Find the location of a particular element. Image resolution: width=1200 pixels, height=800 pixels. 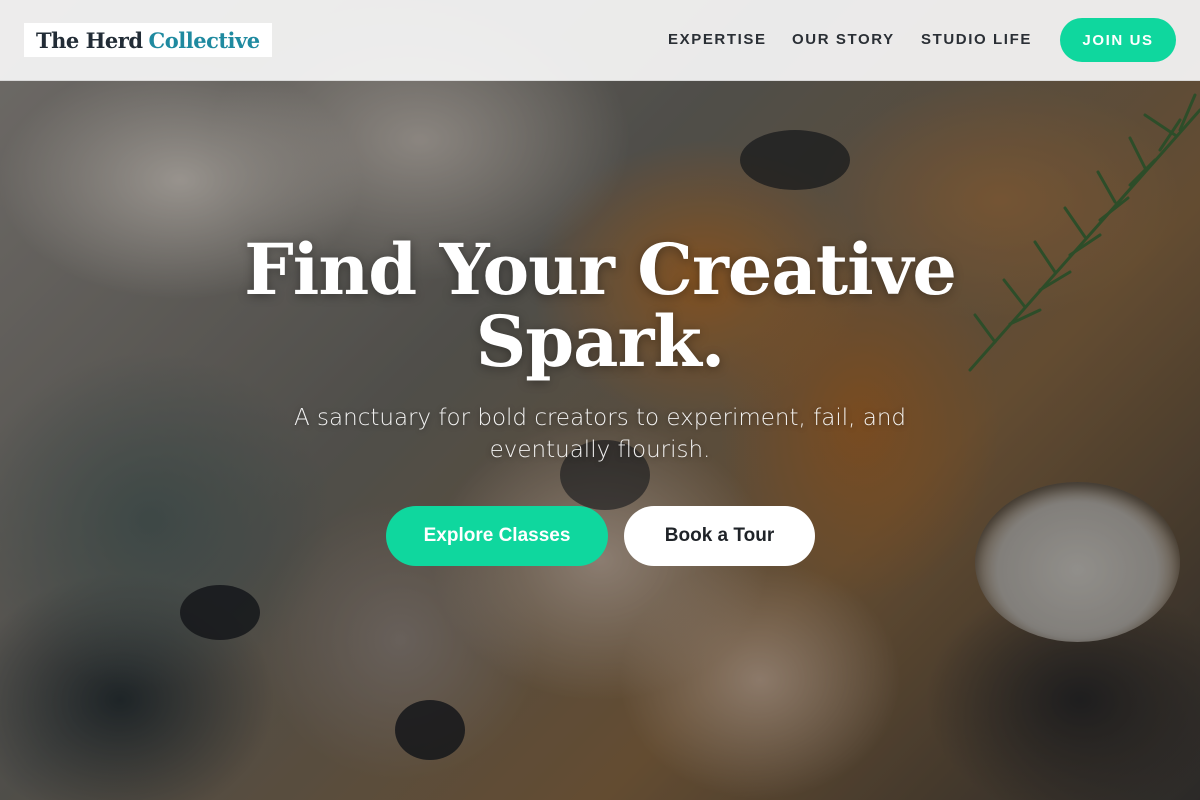

join-us-button: JOIN US is located at coordinates (1118, 40).